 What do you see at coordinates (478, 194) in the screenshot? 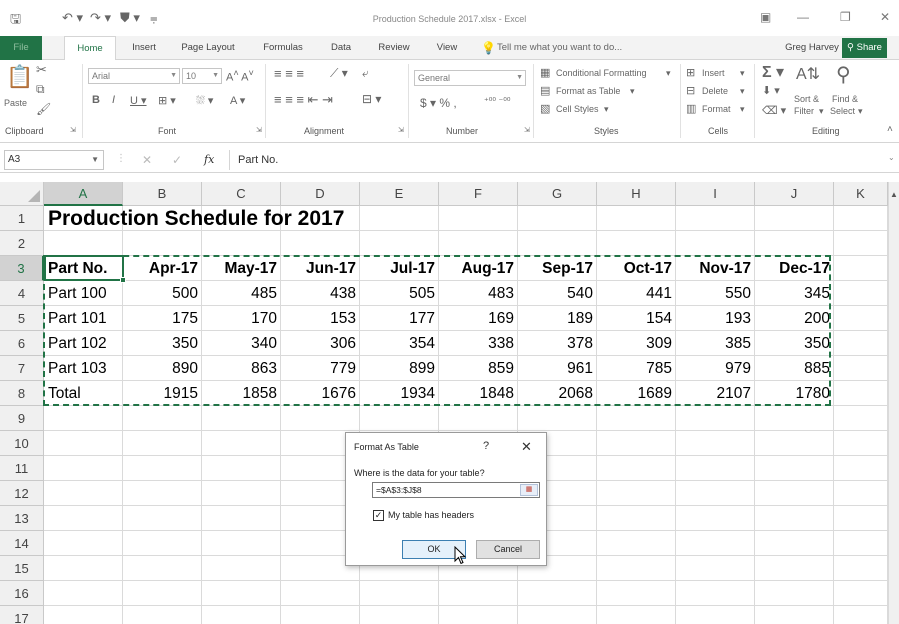
I see `column-header-f: F` at bounding box center [478, 194].